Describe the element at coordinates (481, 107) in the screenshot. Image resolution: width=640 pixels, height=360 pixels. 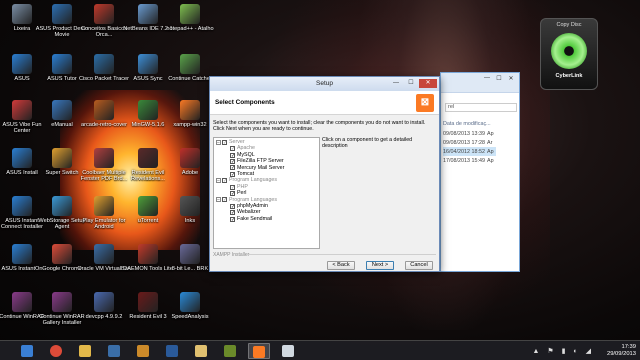
I see `explorer-search-field: rel` at that location.